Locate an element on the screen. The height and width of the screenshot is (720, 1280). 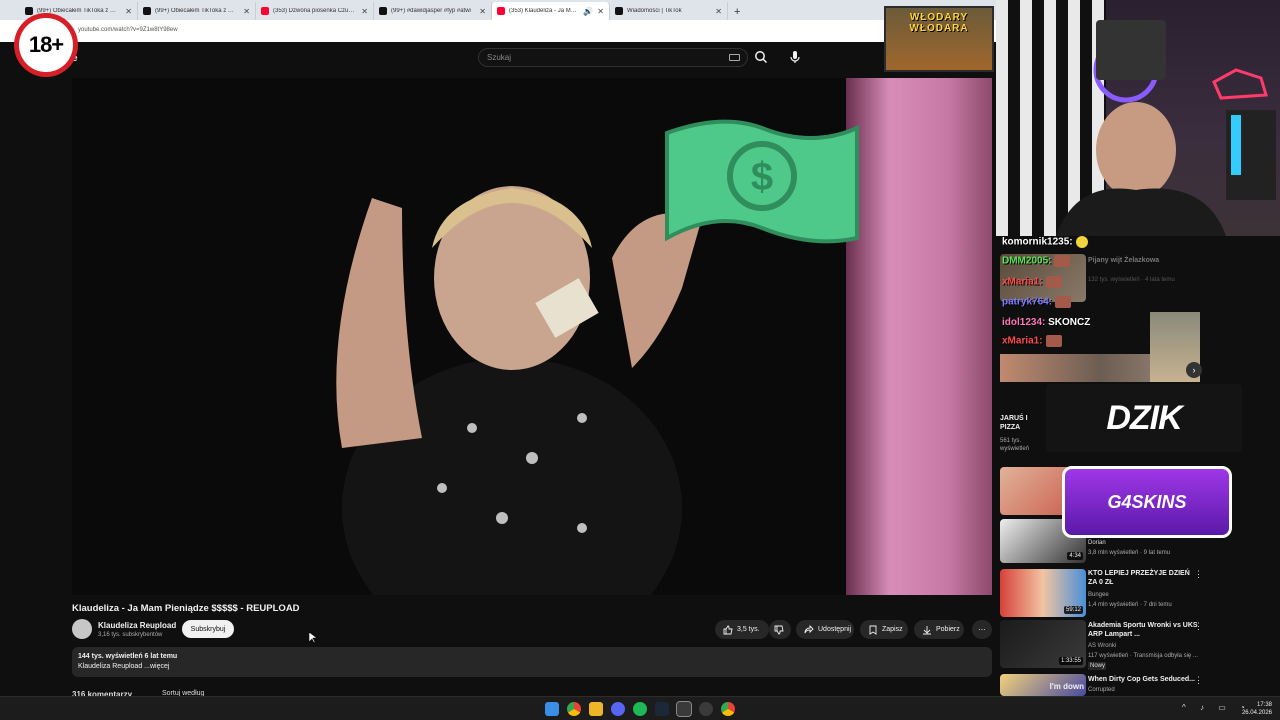
recommendation-channel: Corrupted is located at coordinates (1178, 690).